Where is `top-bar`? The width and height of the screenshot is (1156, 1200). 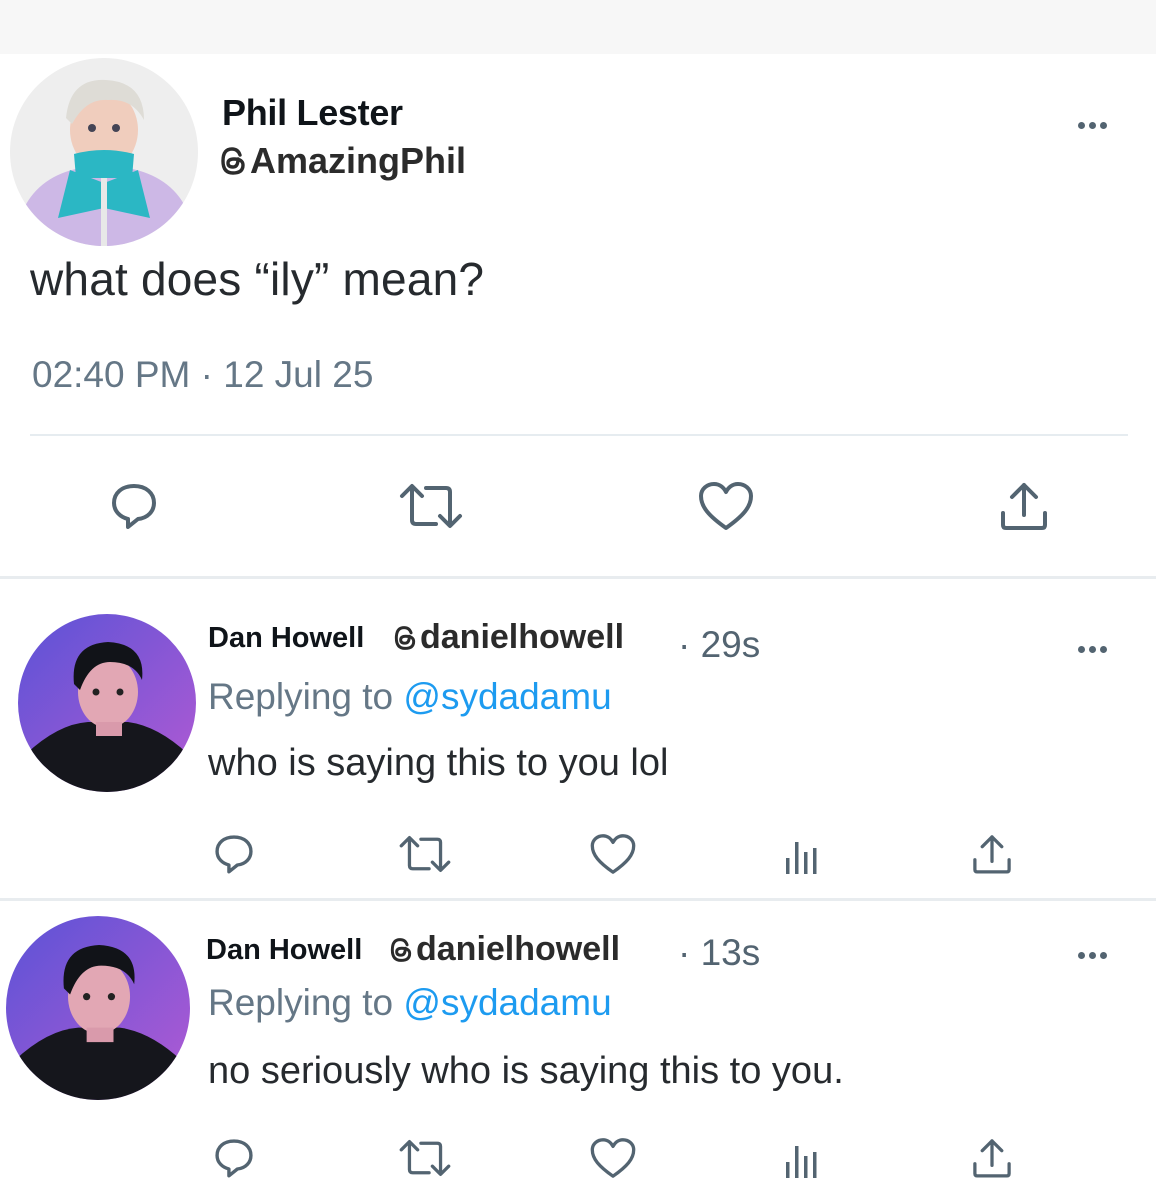 top-bar is located at coordinates (578, 27).